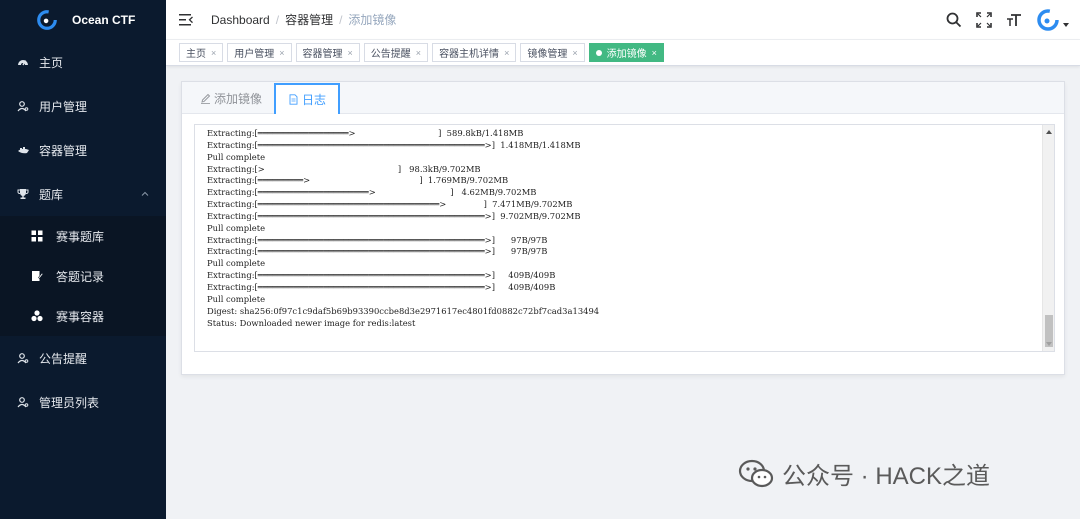 This screenshot has width=1080, height=519. I want to click on tabs-bar: 添加镜像 日志, so click(623, 98).